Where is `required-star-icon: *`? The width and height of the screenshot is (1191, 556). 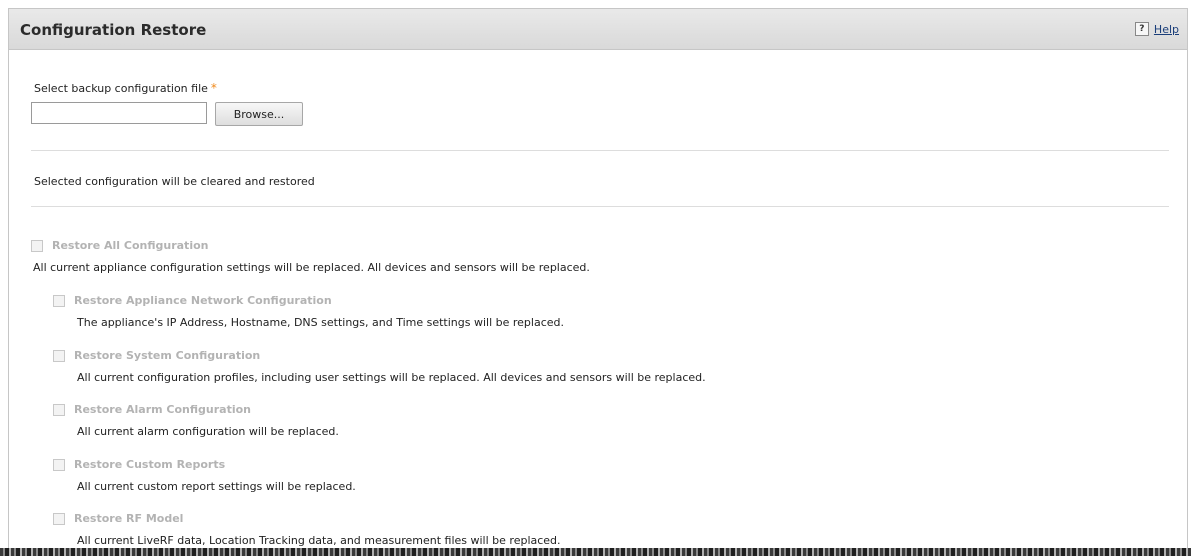 required-star-icon: * is located at coordinates (213, 88).